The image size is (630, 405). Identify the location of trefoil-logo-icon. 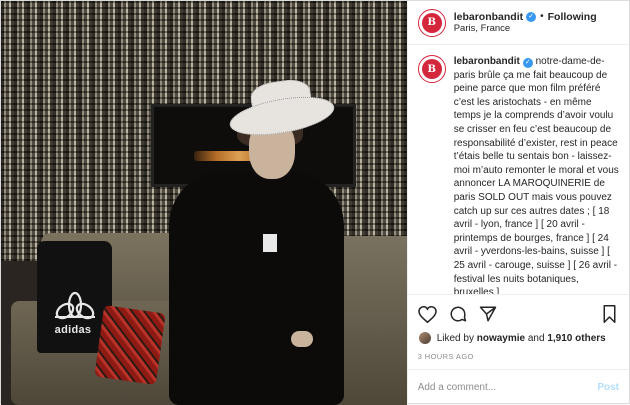
(75, 305).